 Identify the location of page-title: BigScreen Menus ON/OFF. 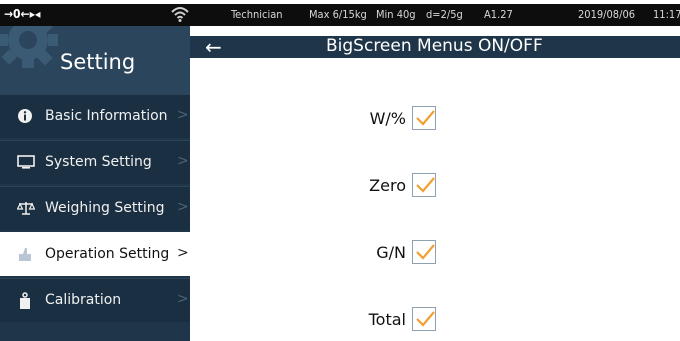
(434, 46).